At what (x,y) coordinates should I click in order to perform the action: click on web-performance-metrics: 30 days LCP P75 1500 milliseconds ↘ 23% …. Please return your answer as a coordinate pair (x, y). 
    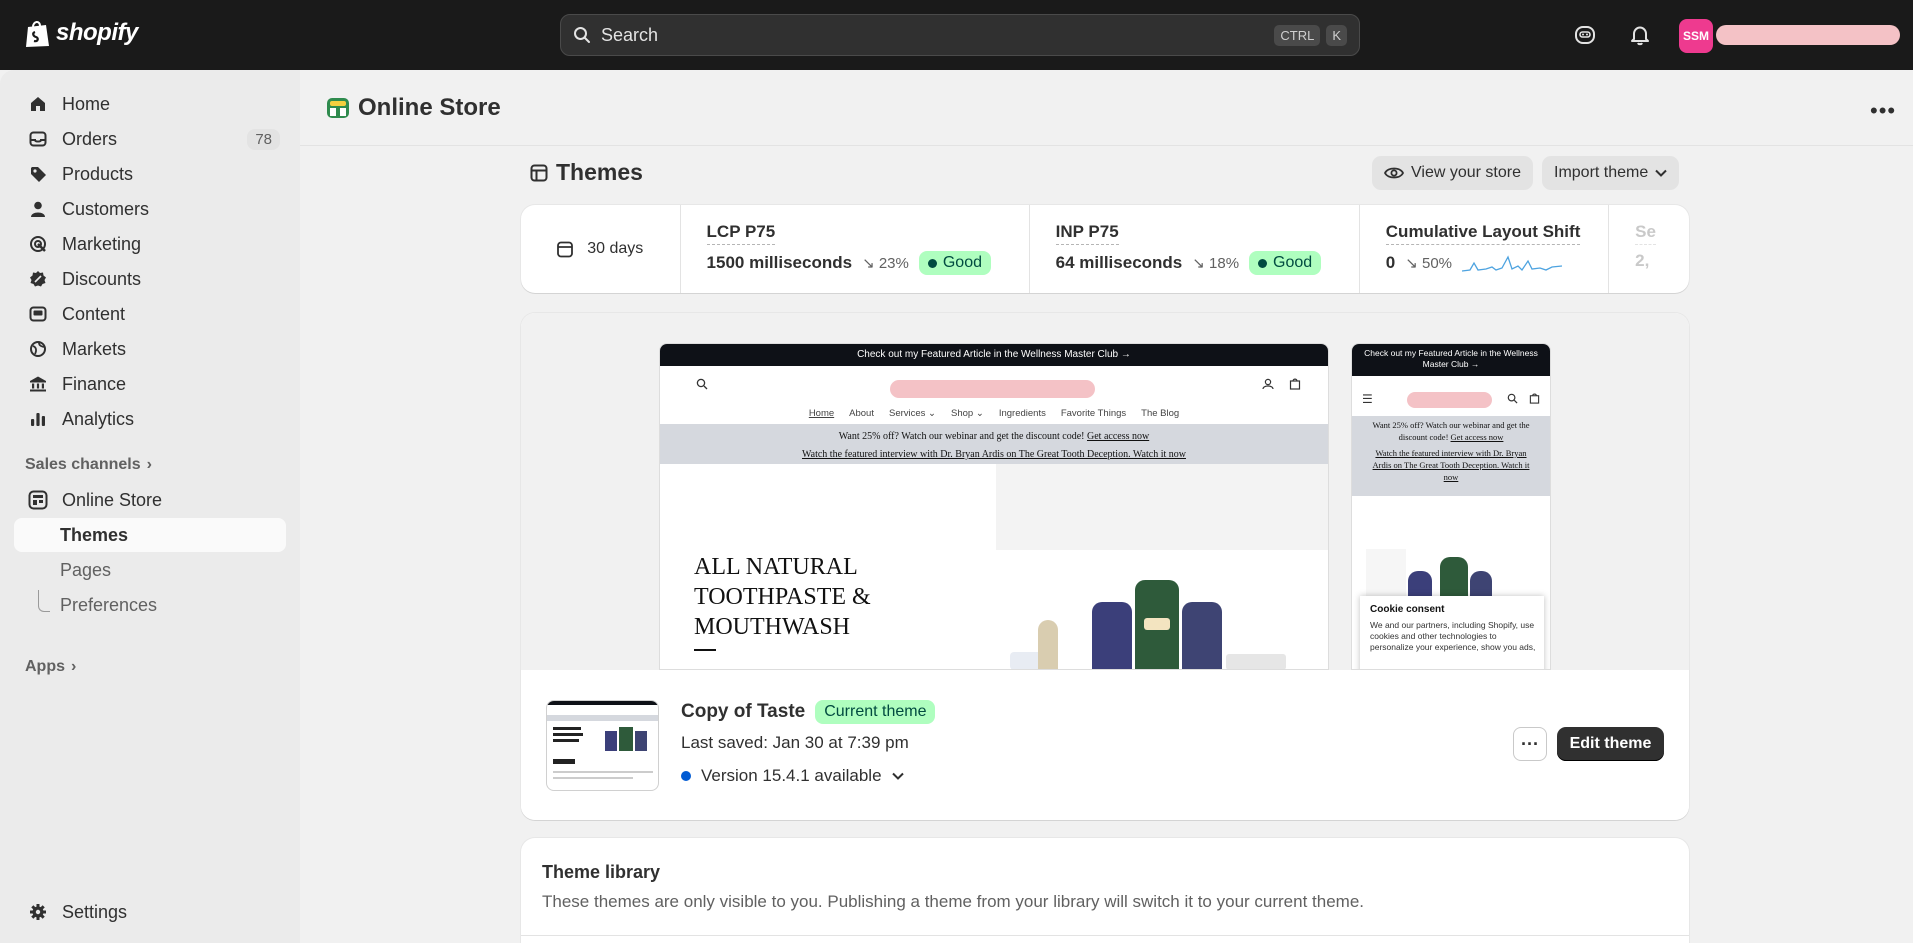
    Looking at the image, I should click on (1105, 249).